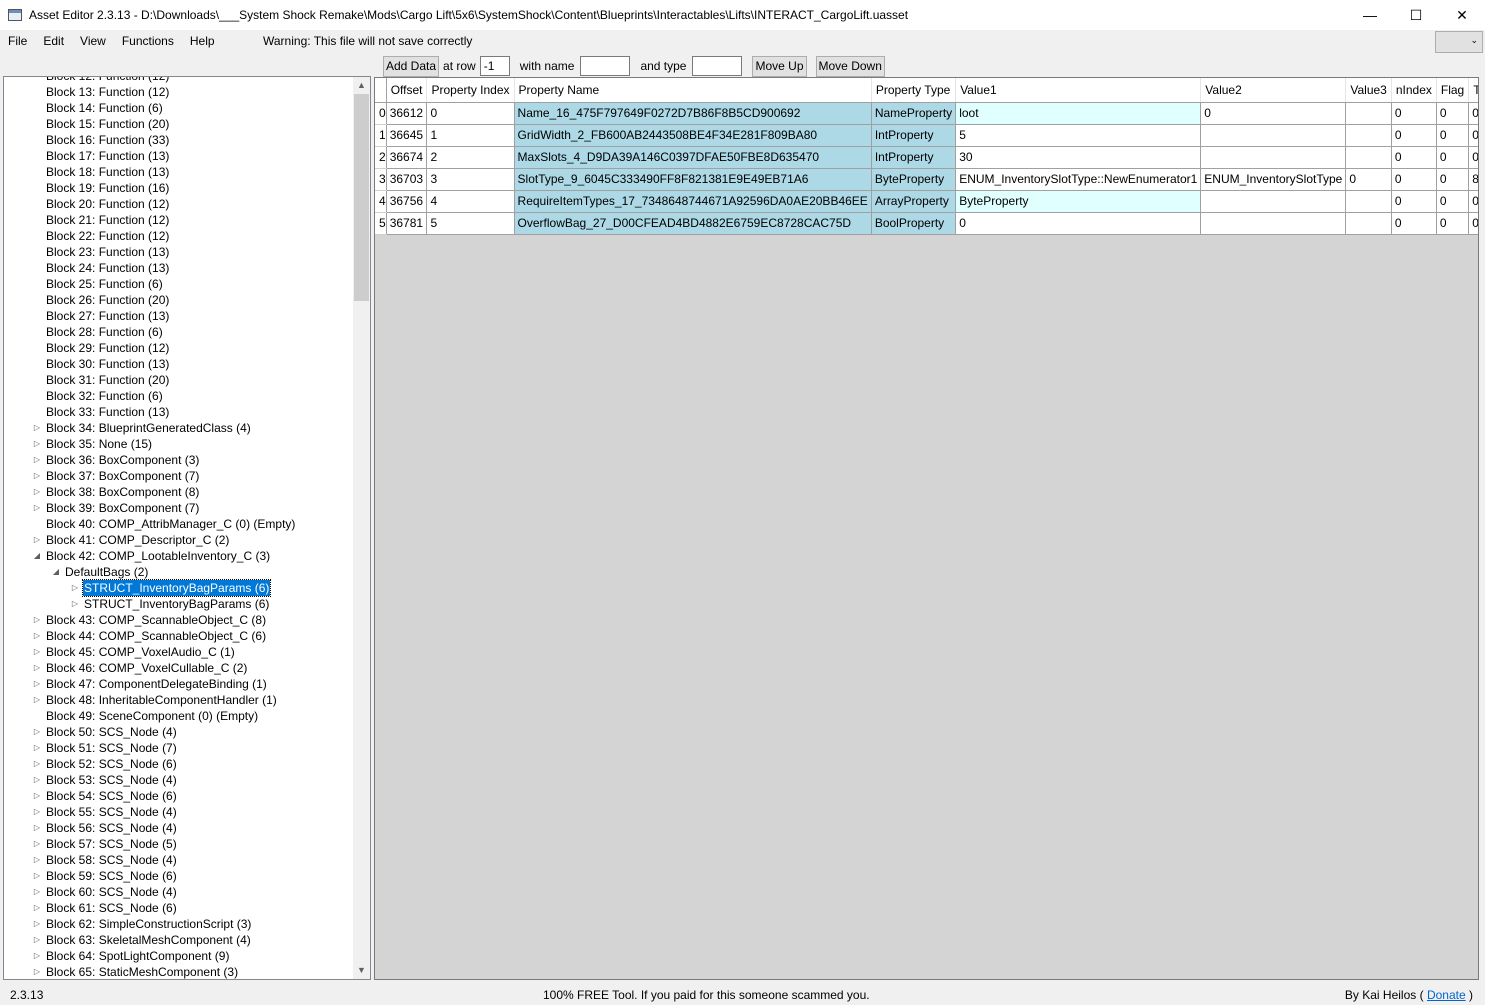  Describe the element at coordinates (361, 970) in the screenshot. I see `scroll-down-icon: ▼` at that location.